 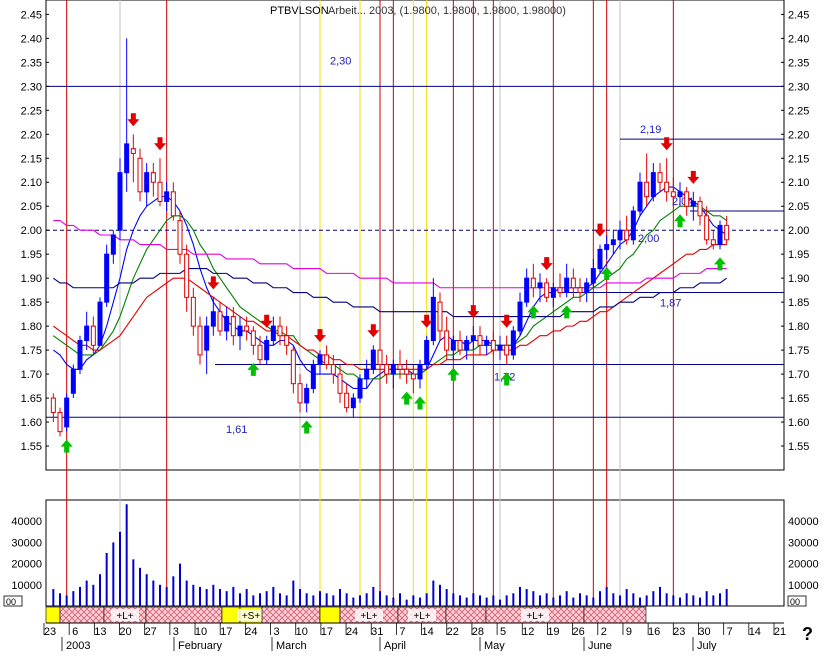 I want to click on price-tick-left: 2.25, so click(x=31, y=111).